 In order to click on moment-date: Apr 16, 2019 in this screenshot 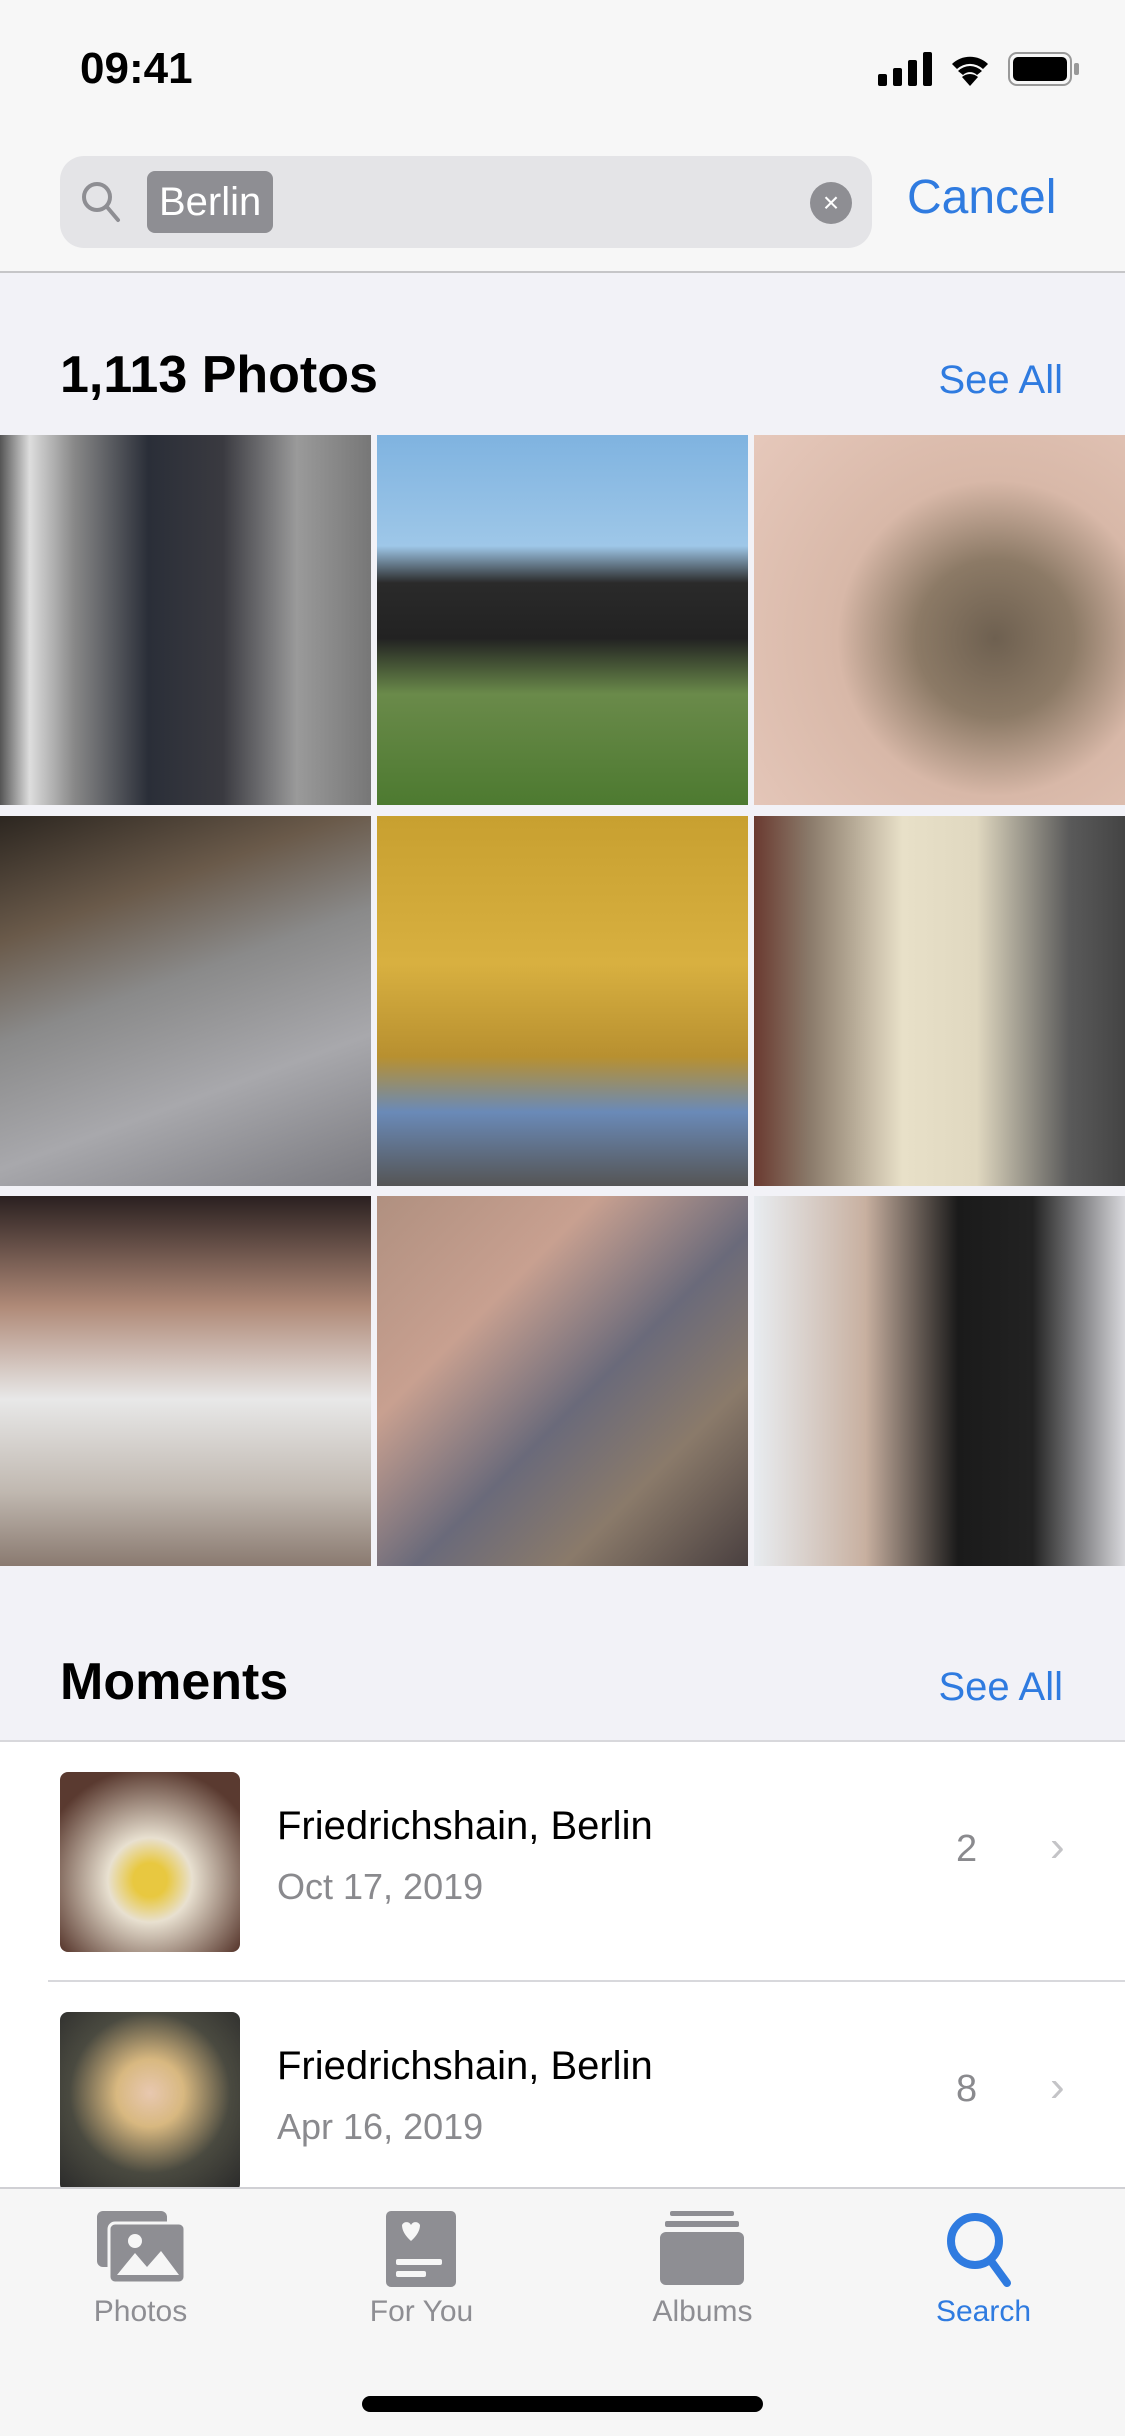, I will do `click(380, 2126)`.